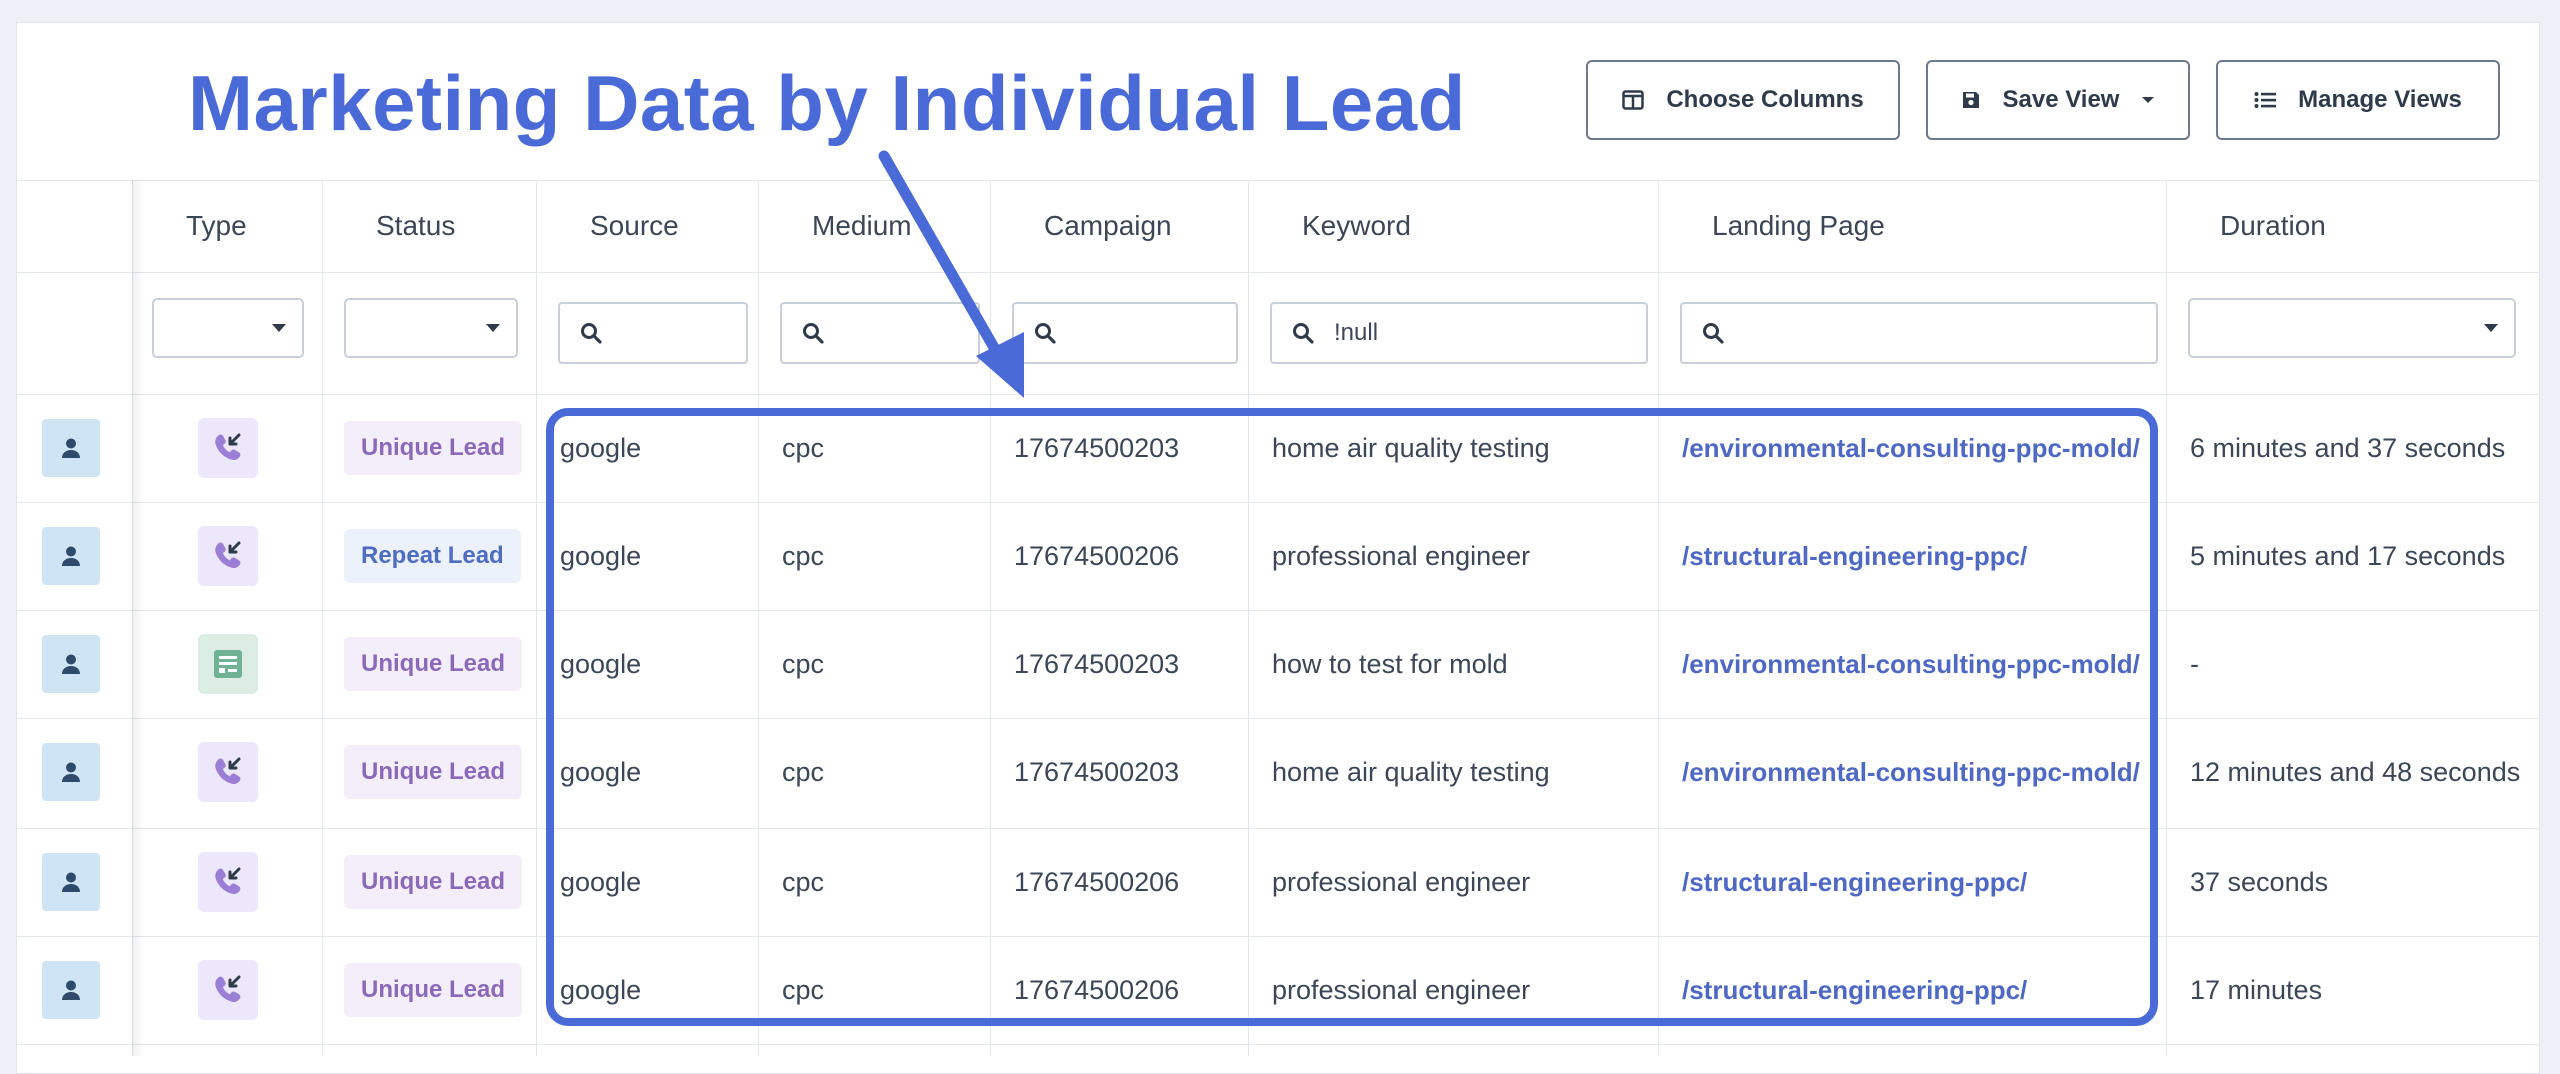 The width and height of the screenshot is (2560, 1074). I want to click on choose-columns-button: Choose Columns, so click(1743, 100).